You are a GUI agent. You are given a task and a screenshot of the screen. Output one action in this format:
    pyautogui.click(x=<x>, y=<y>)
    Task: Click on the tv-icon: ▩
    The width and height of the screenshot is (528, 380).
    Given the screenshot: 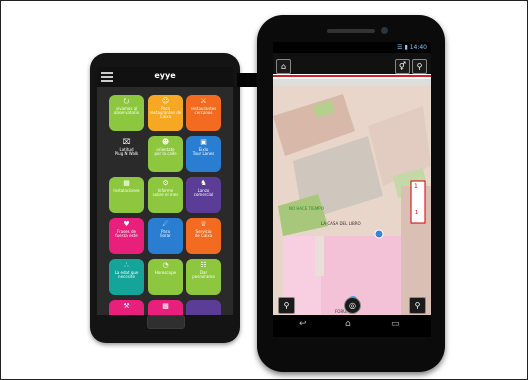 What is the action you would take?
    pyautogui.click(x=165, y=306)
    